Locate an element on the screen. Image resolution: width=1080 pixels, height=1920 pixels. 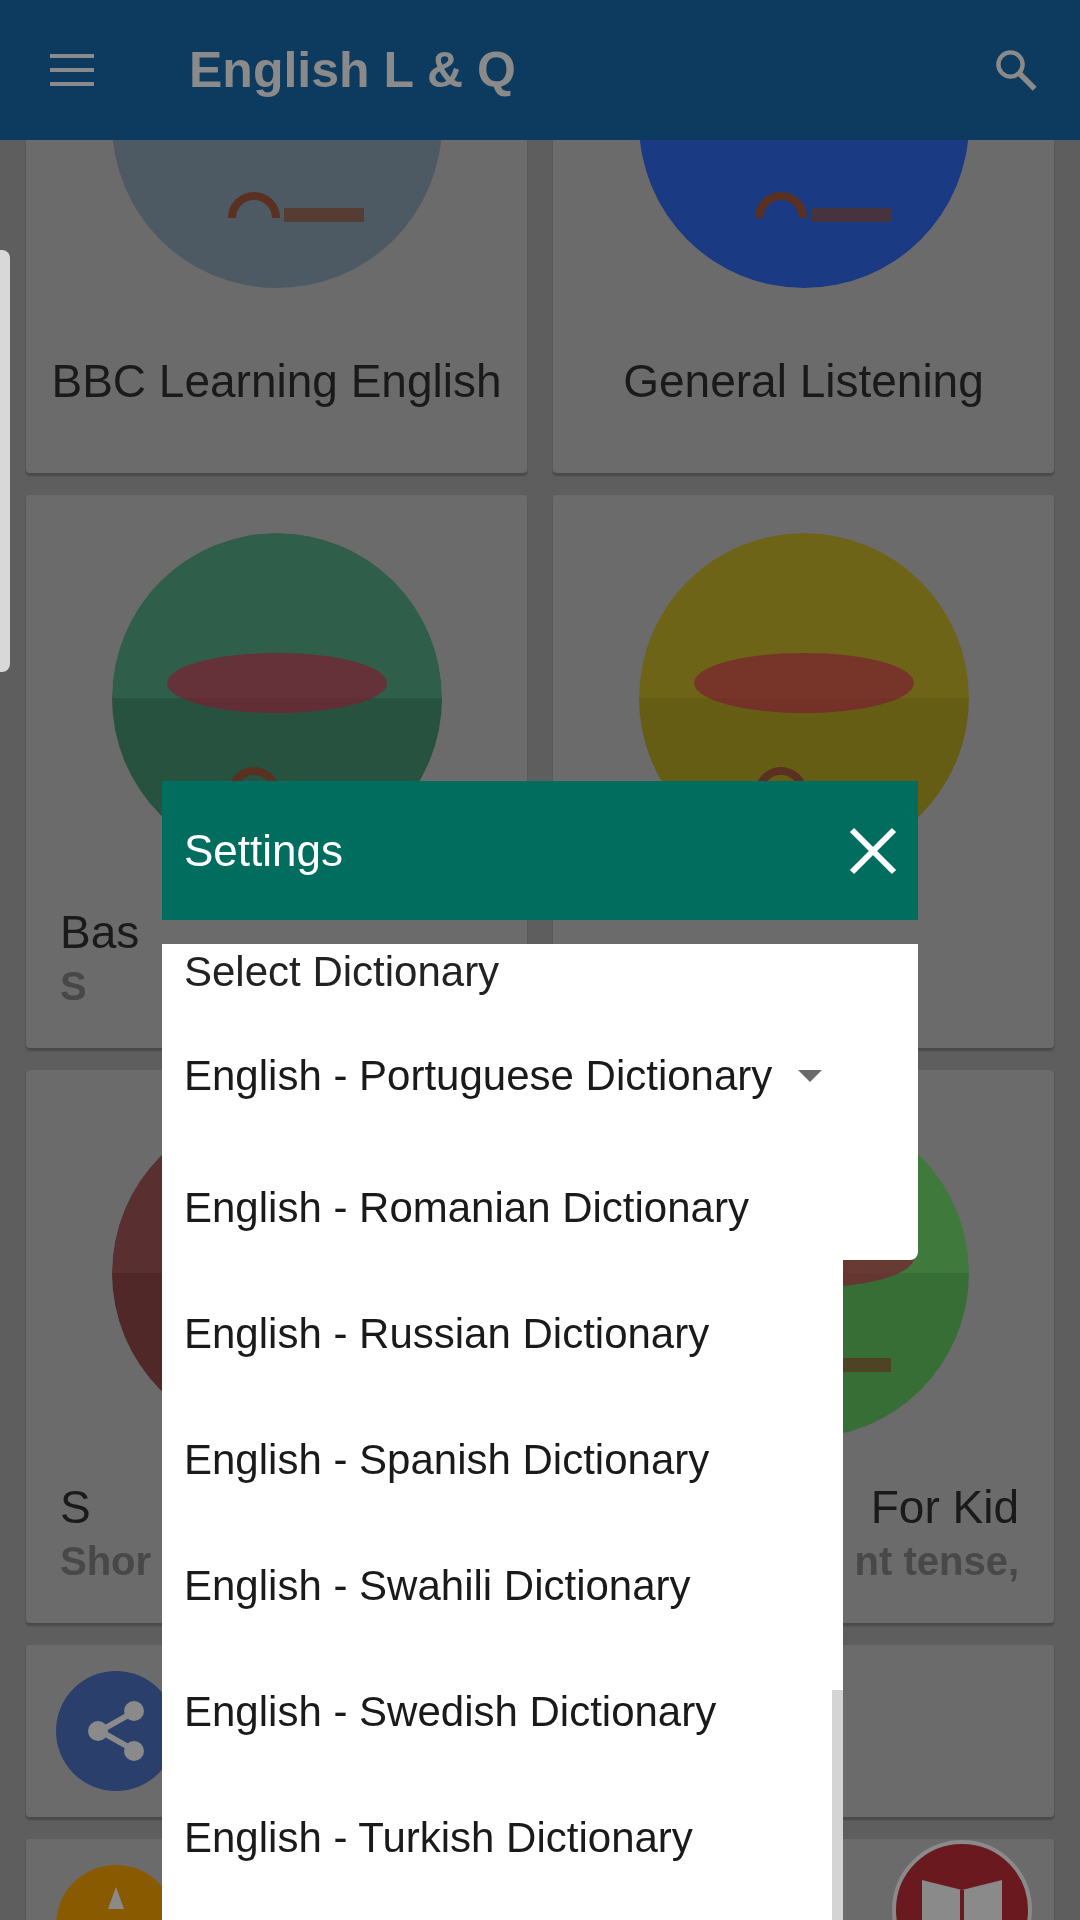
dictionary-dropdown: English - Portuguese Dictionary is located at coordinates (503, 1076).